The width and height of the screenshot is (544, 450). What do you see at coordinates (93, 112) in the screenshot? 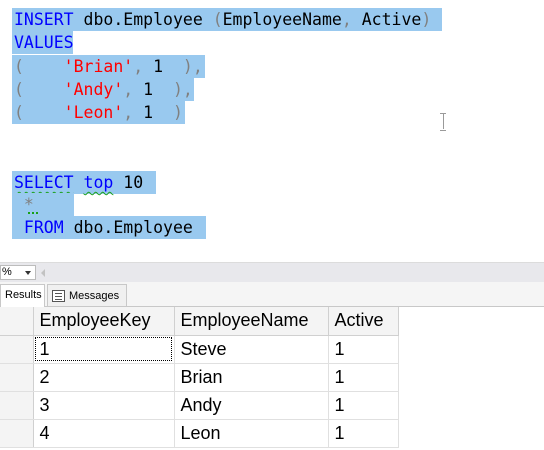
I see `code-token: 'Leon'` at bounding box center [93, 112].